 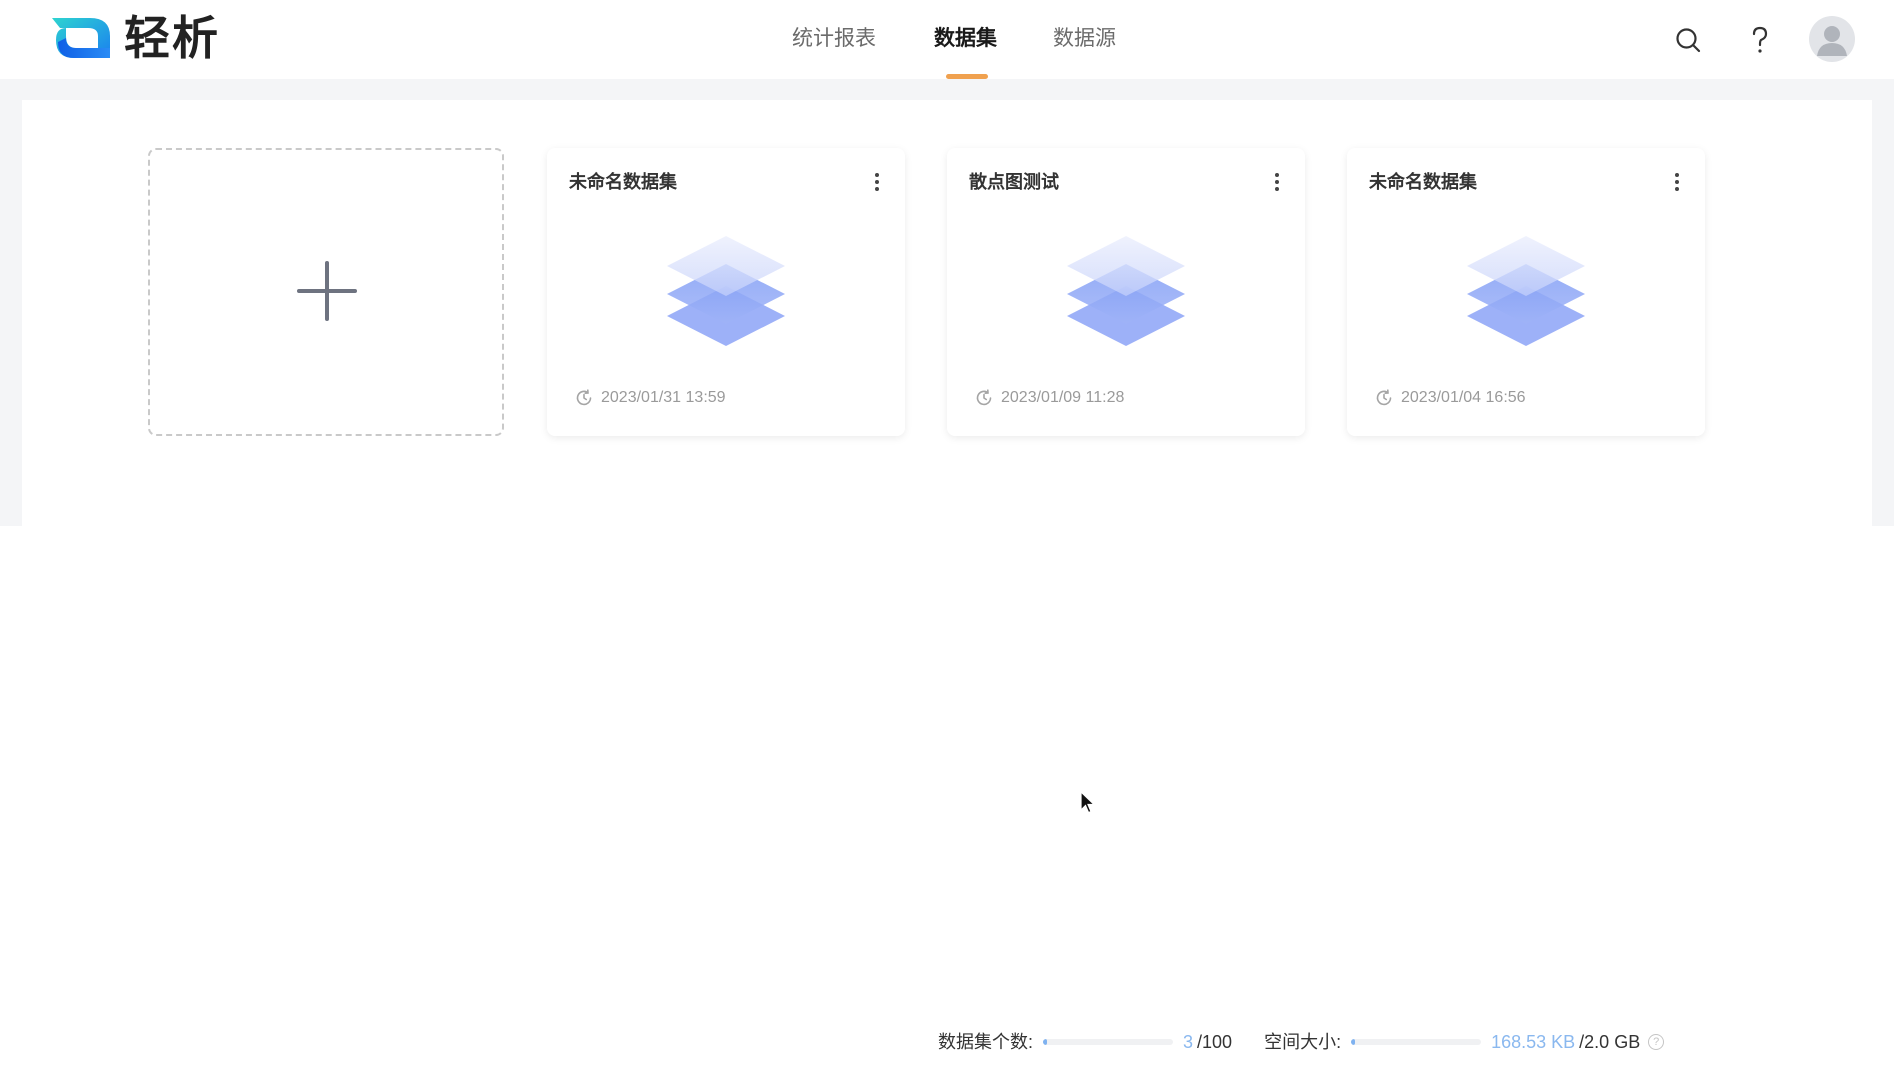 I want to click on help-icon, so click(x=1760, y=40).